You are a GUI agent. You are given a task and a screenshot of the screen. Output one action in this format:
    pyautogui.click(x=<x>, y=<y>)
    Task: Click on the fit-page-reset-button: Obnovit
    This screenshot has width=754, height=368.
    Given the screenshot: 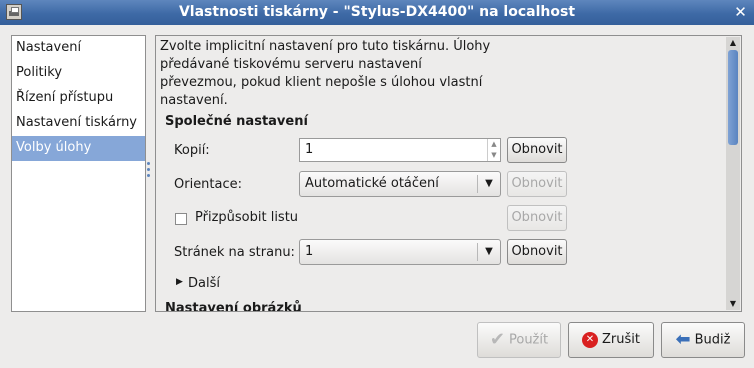 What is the action you would take?
    pyautogui.click(x=537, y=218)
    